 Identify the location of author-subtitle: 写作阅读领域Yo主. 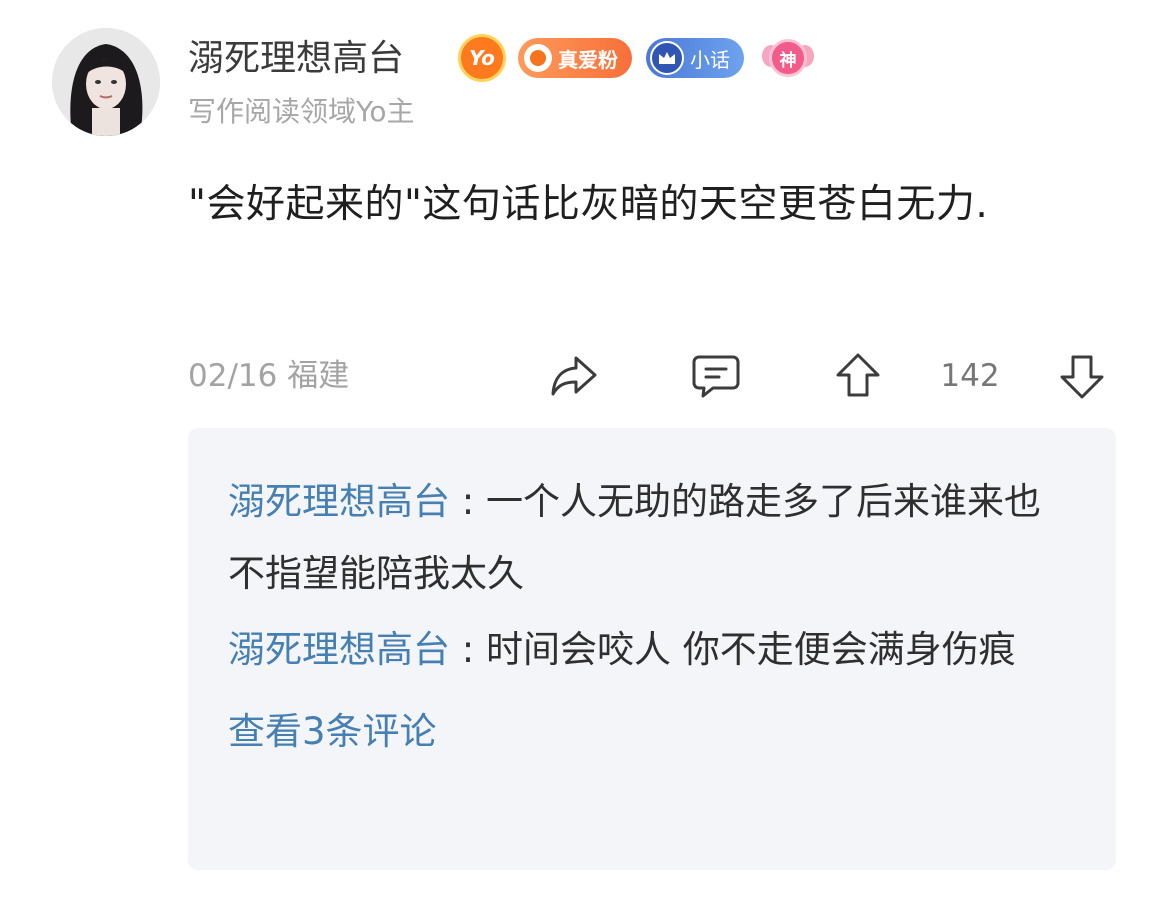
(301, 111).